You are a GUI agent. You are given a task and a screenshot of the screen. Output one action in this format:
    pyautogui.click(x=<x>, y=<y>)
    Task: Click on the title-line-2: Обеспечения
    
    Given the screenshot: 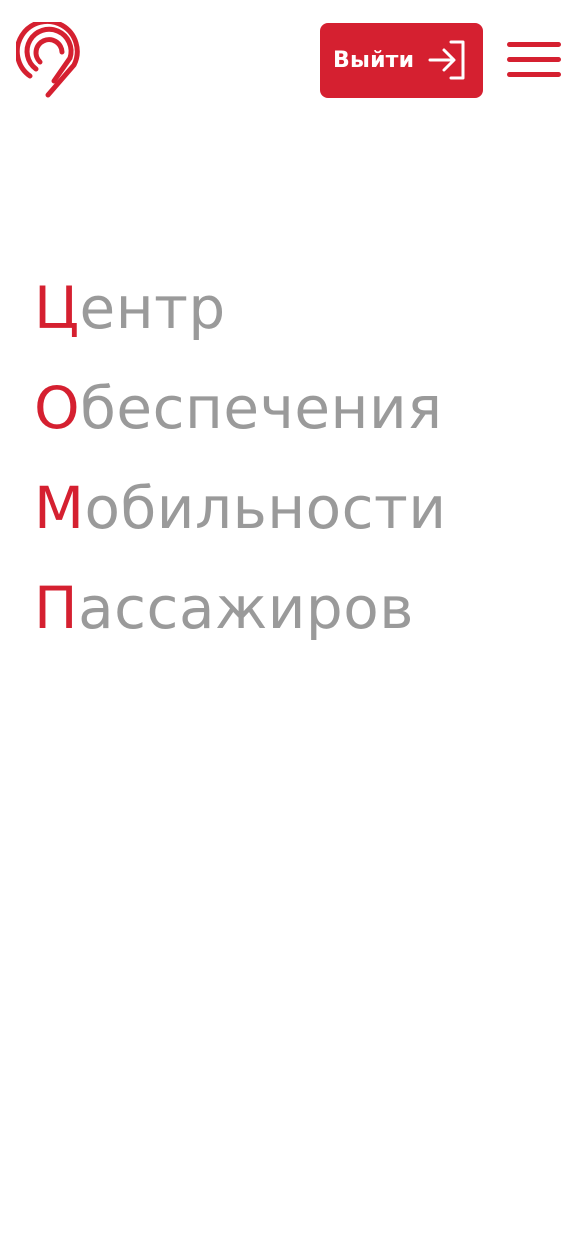 What is the action you would take?
    pyautogui.click(x=240, y=408)
    